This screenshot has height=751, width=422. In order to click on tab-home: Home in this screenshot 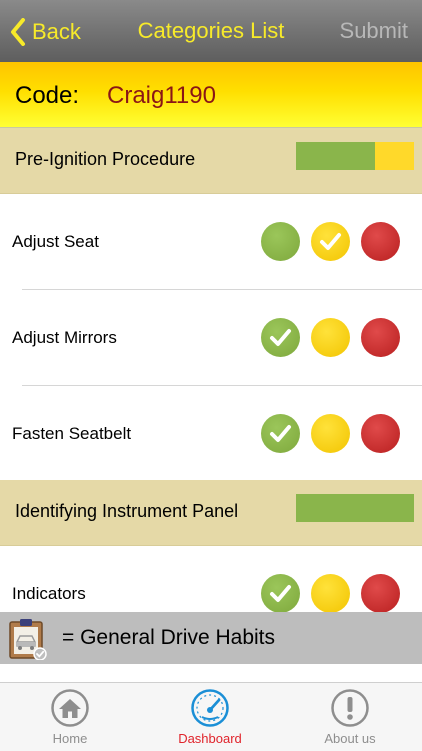, I will do `click(70, 717)`.